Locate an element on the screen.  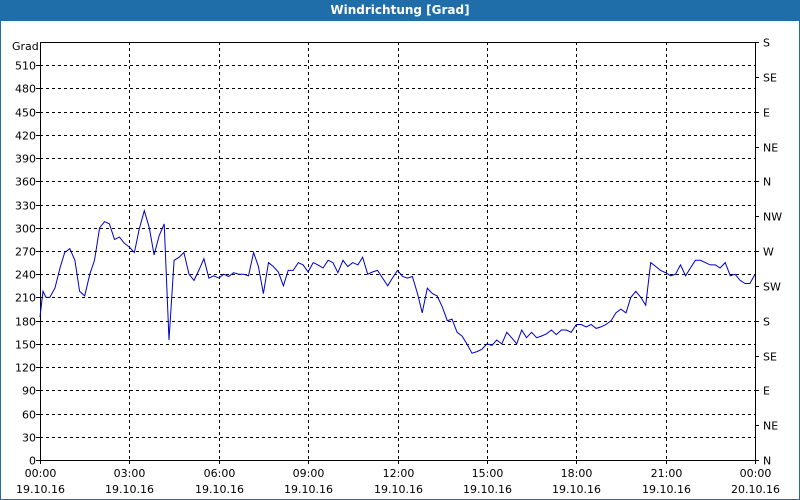
y-tick-label: 360 is located at coordinates (25, 182).